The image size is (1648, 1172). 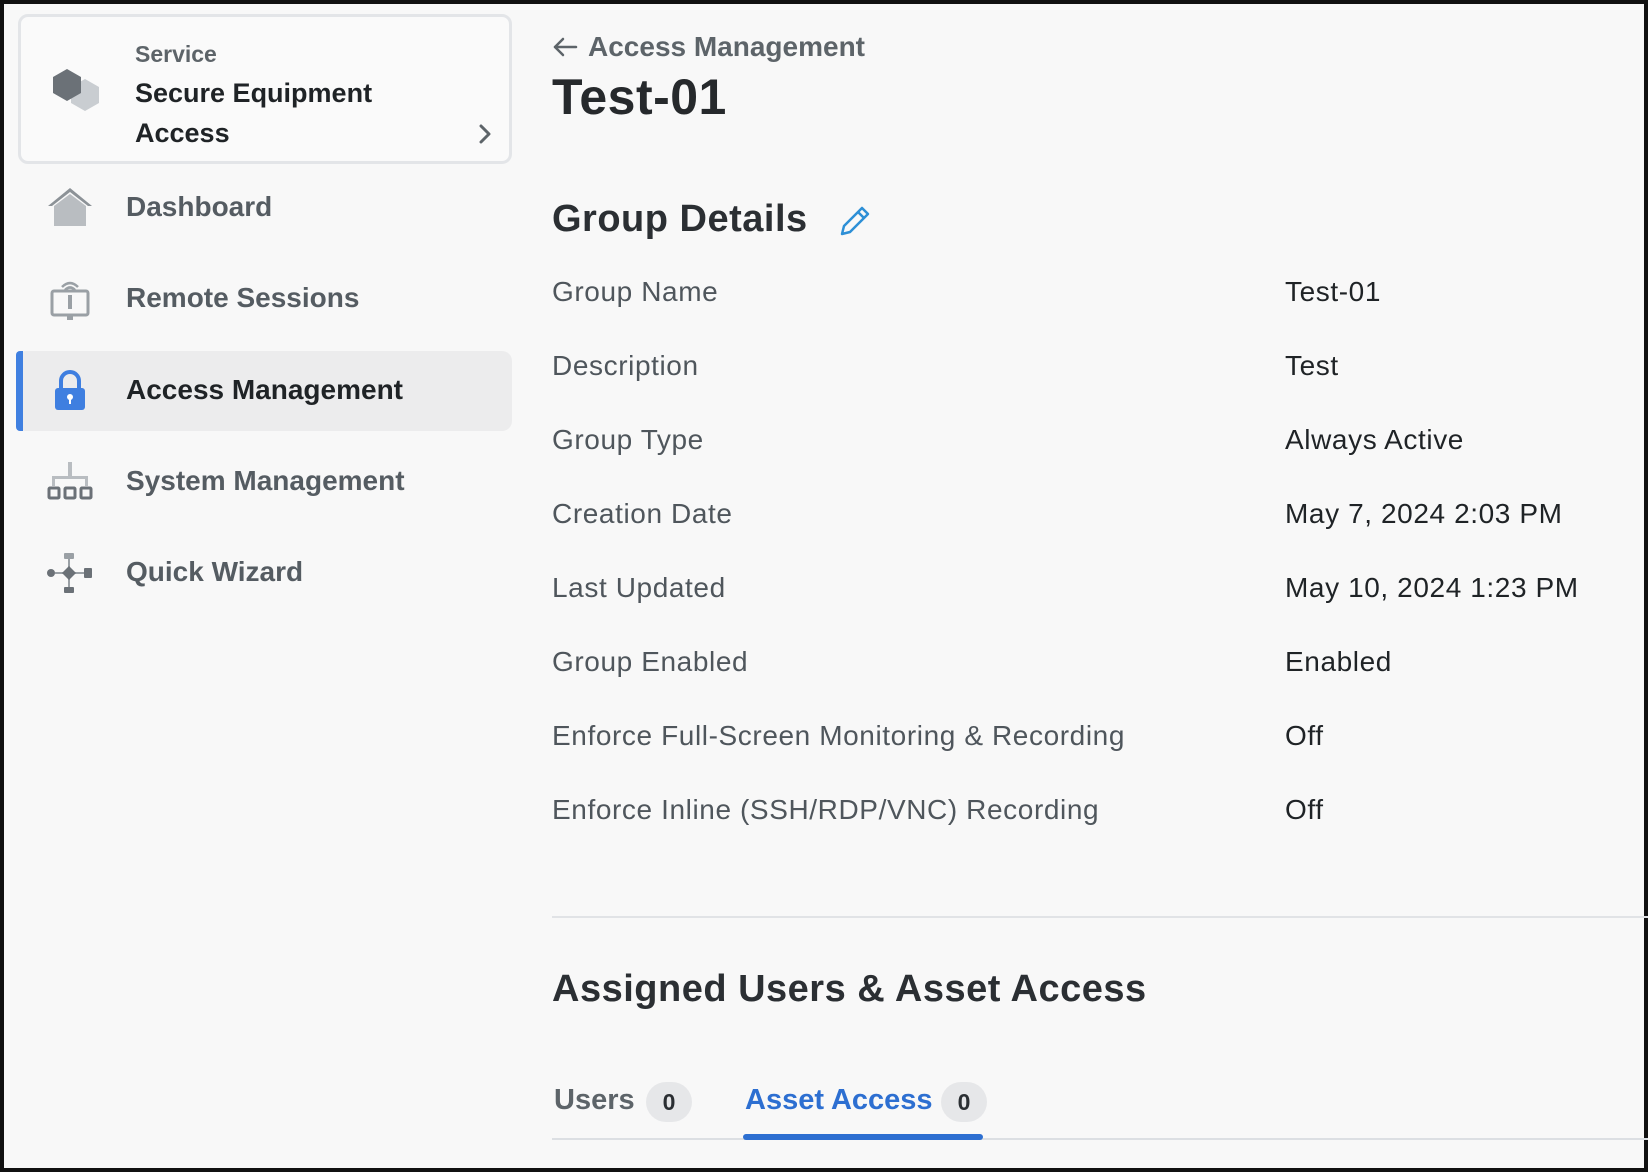 What do you see at coordinates (215, 571) in the screenshot?
I see `sidebar-item-label: Quick Wizard` at bounding box center [215, 571].